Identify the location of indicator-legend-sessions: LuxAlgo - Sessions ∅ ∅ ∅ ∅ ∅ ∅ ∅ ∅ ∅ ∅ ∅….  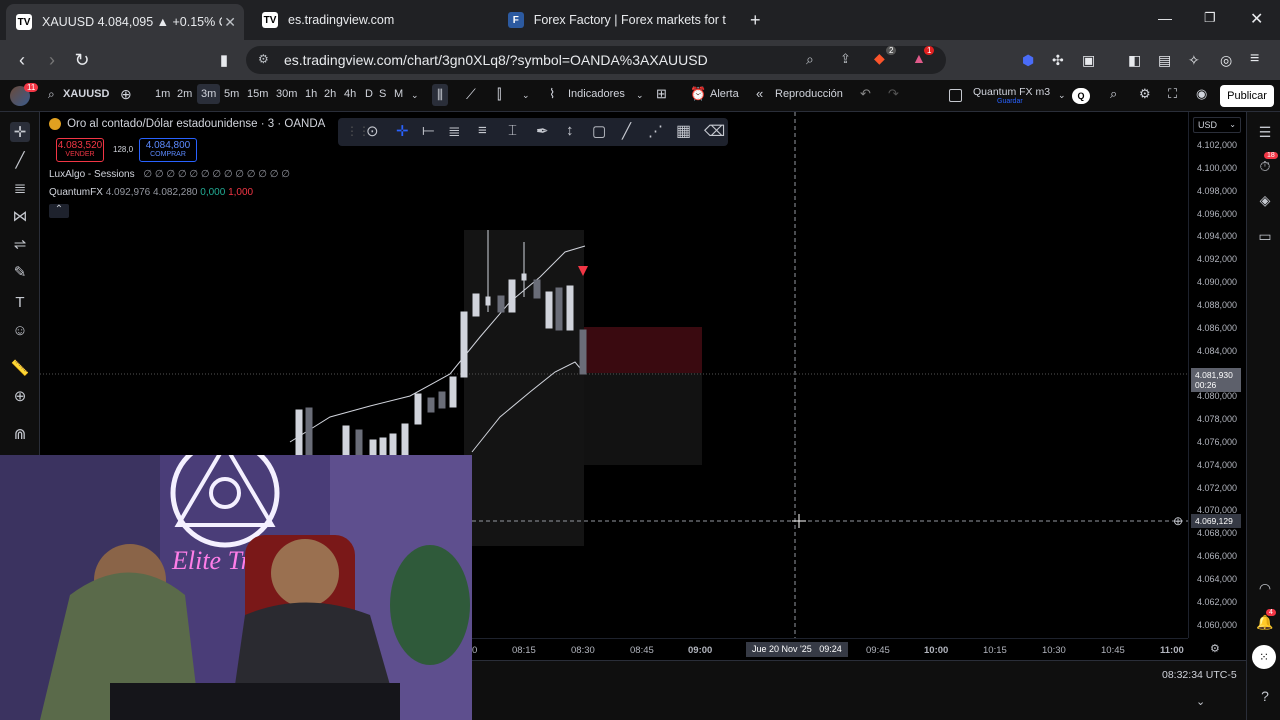
(169, 174).